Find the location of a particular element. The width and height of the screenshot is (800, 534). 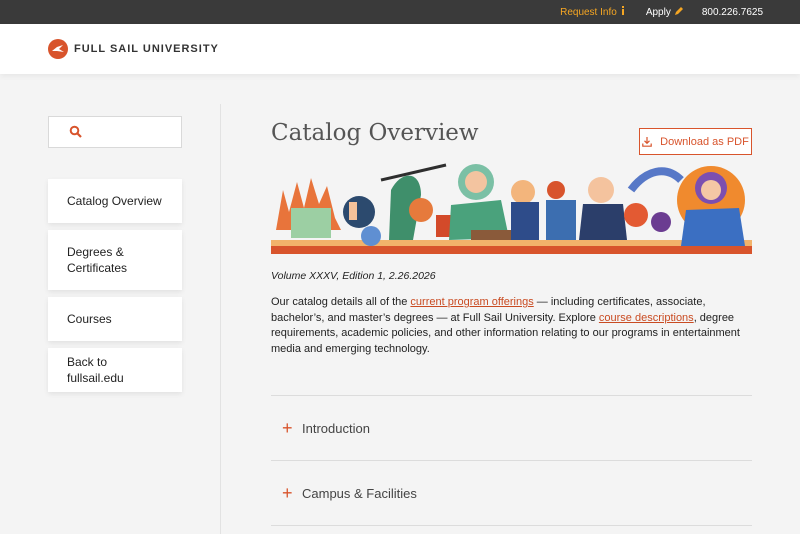

apply-label: Apply is located at coordinates (658, 12).